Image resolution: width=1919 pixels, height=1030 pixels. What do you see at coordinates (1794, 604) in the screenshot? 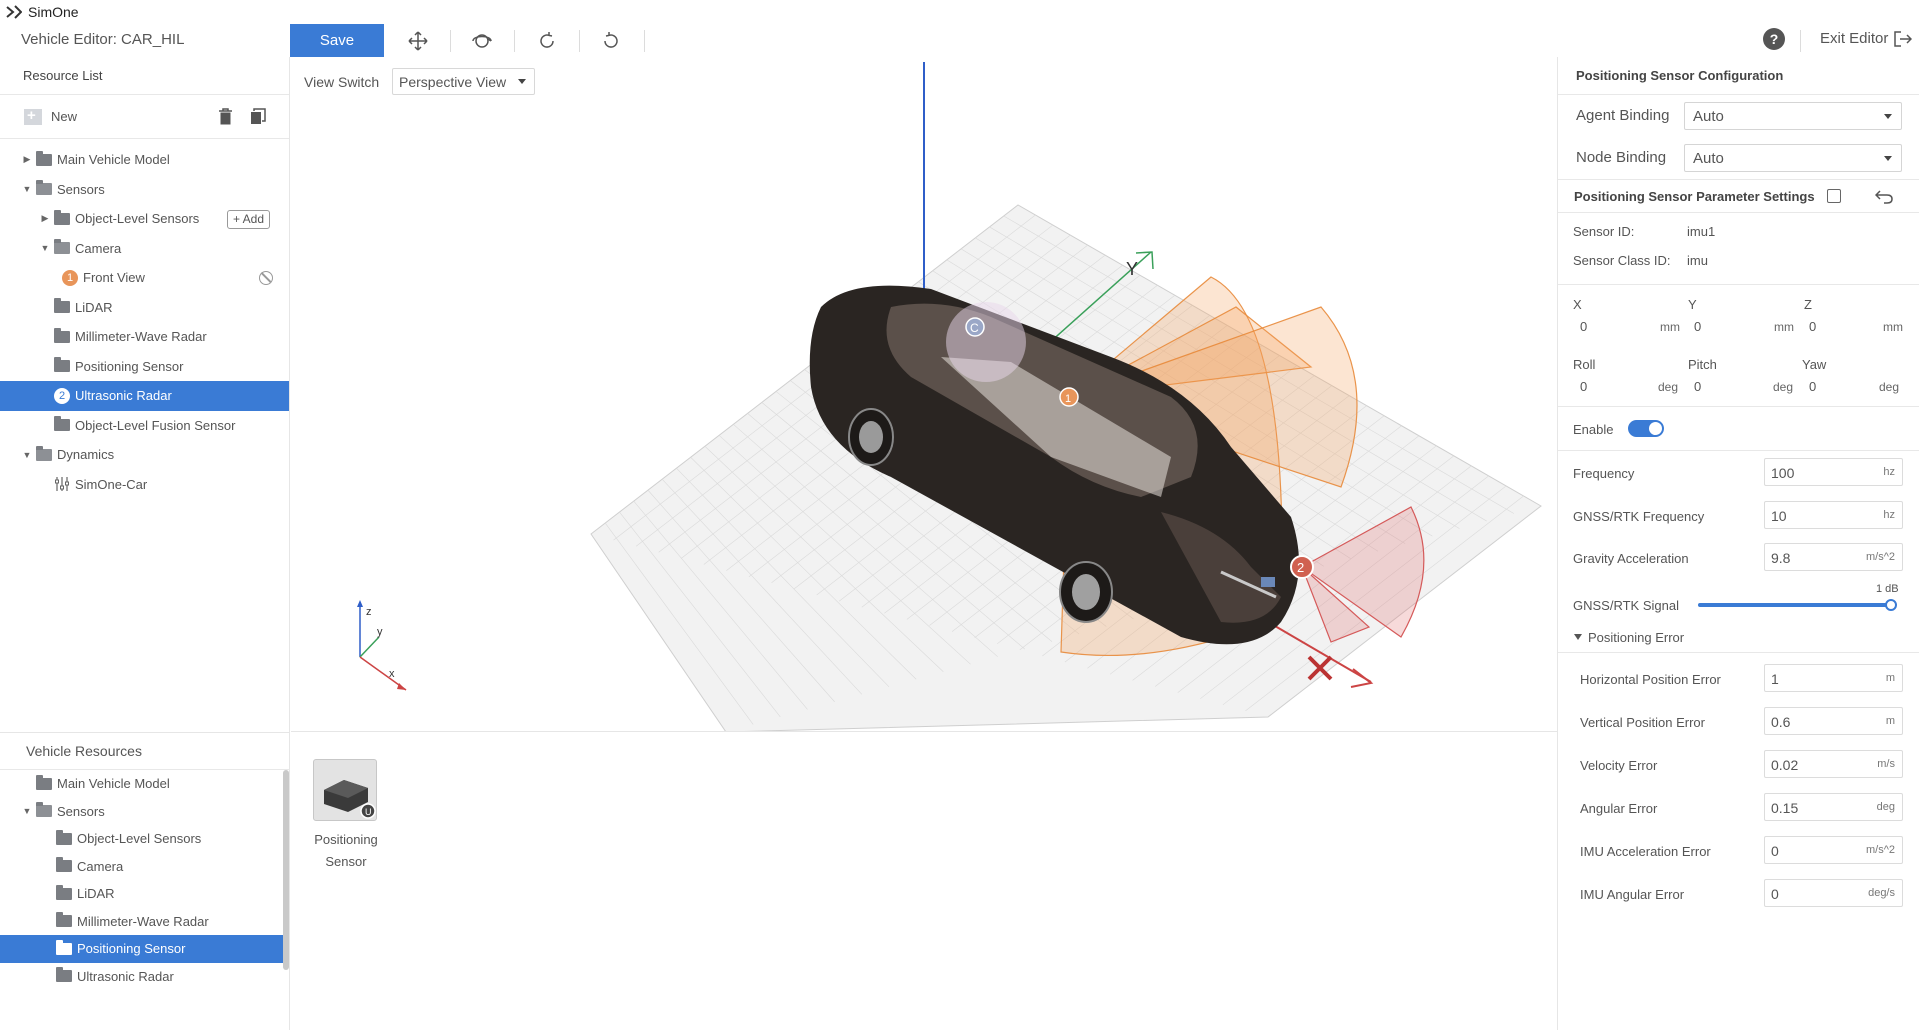
I see `gnss-signal-slider-track` at bounding box center [1794, 604].